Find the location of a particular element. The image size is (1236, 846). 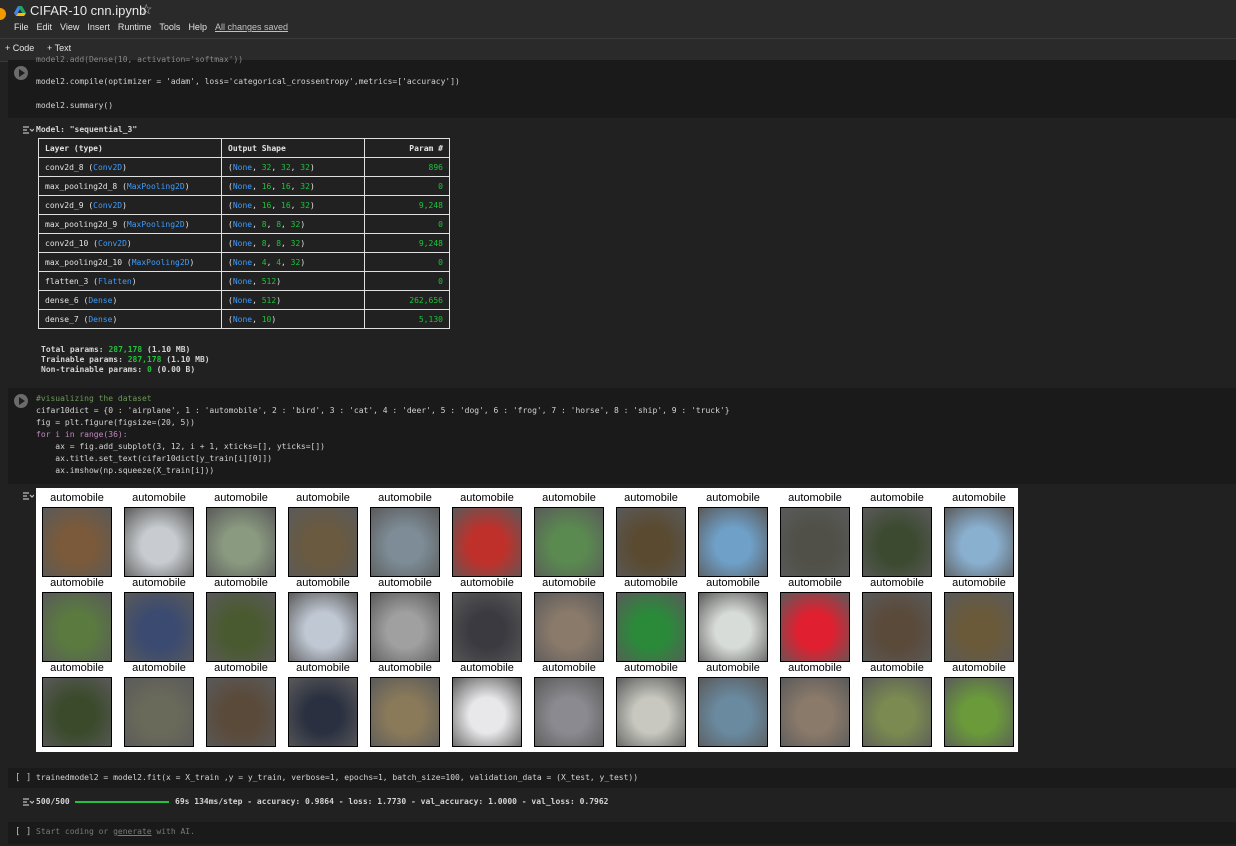

layer-cell: max_pooling2d_9 (MaxPooling2D) is located at coordinates (130, 224).